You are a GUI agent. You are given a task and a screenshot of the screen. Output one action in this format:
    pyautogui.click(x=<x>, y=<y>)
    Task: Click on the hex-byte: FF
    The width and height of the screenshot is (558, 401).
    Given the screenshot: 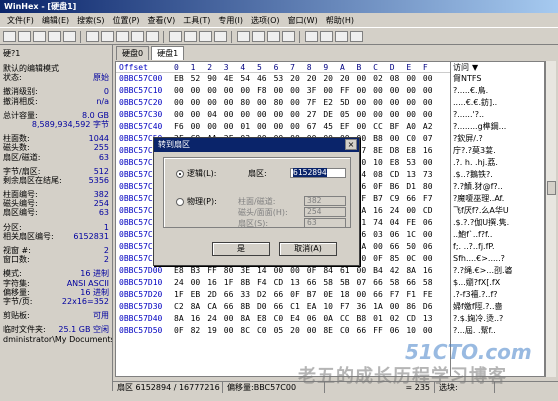 What is the action you would take?
    pyautogui.click(x=215, y=271)
    